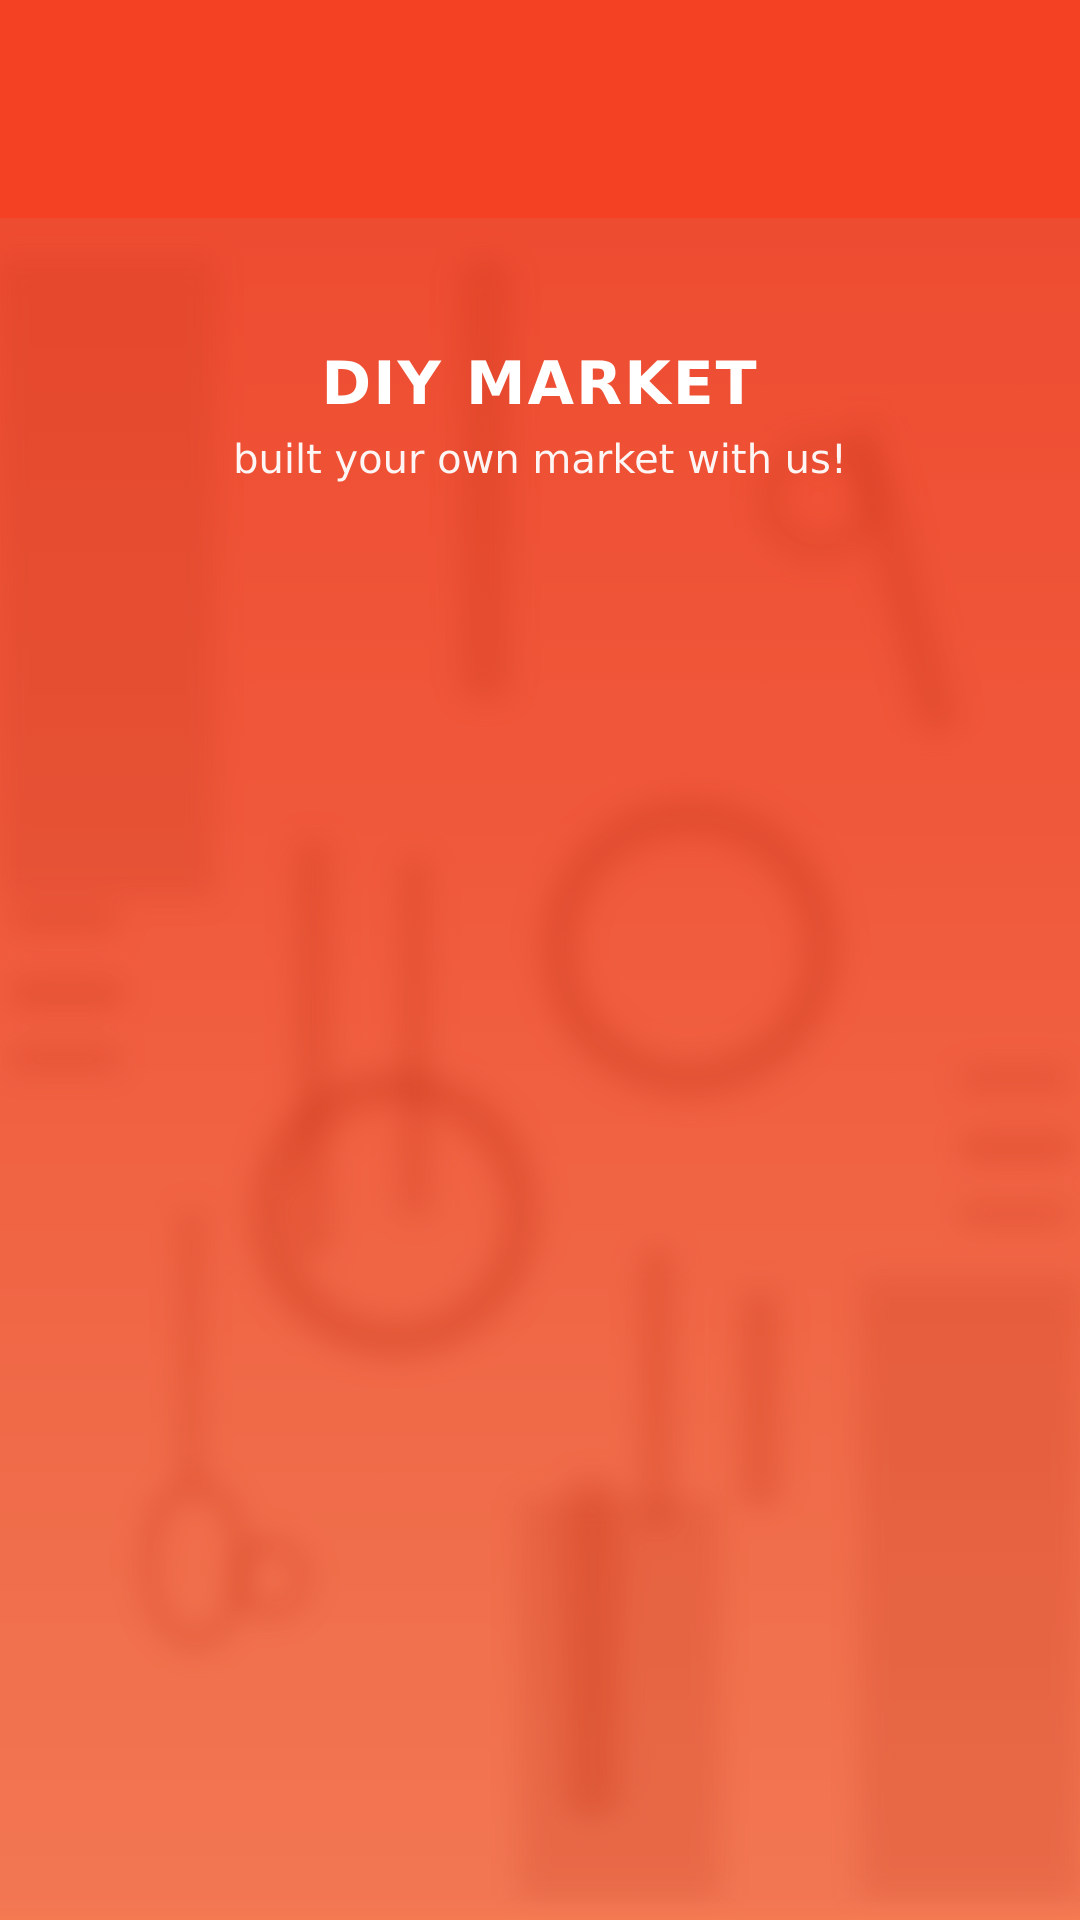 This screenshot has height=1920, width=1080. Describe the element at coordinates (191, 1348) in the screenshot. I see `scissors-blade` at that location.